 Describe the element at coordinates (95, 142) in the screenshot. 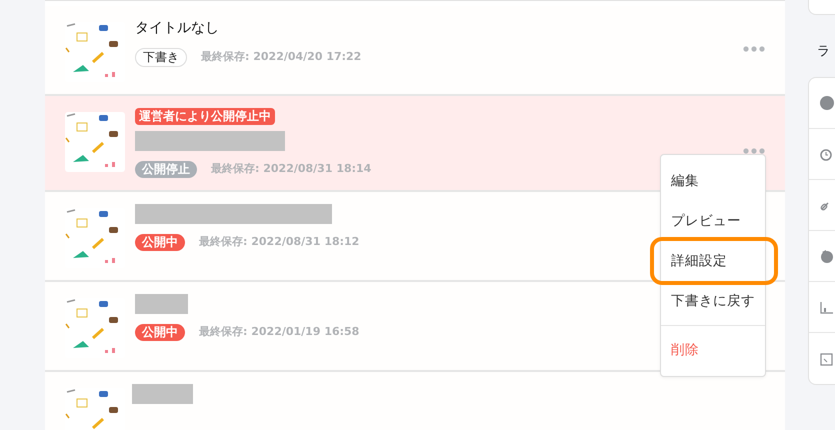

I see `pattern-thumbnail` at that location.